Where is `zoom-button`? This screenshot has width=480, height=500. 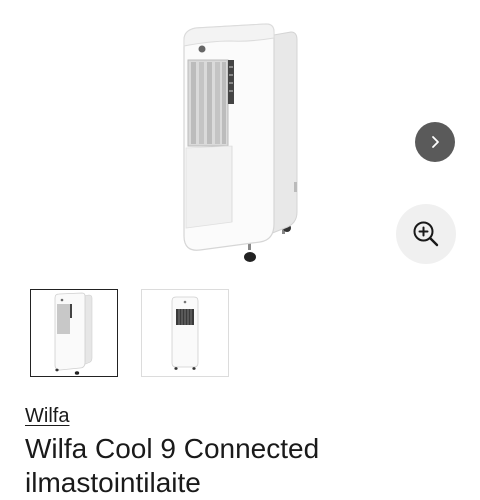 zoom-button is located at coordinates (426, 234).